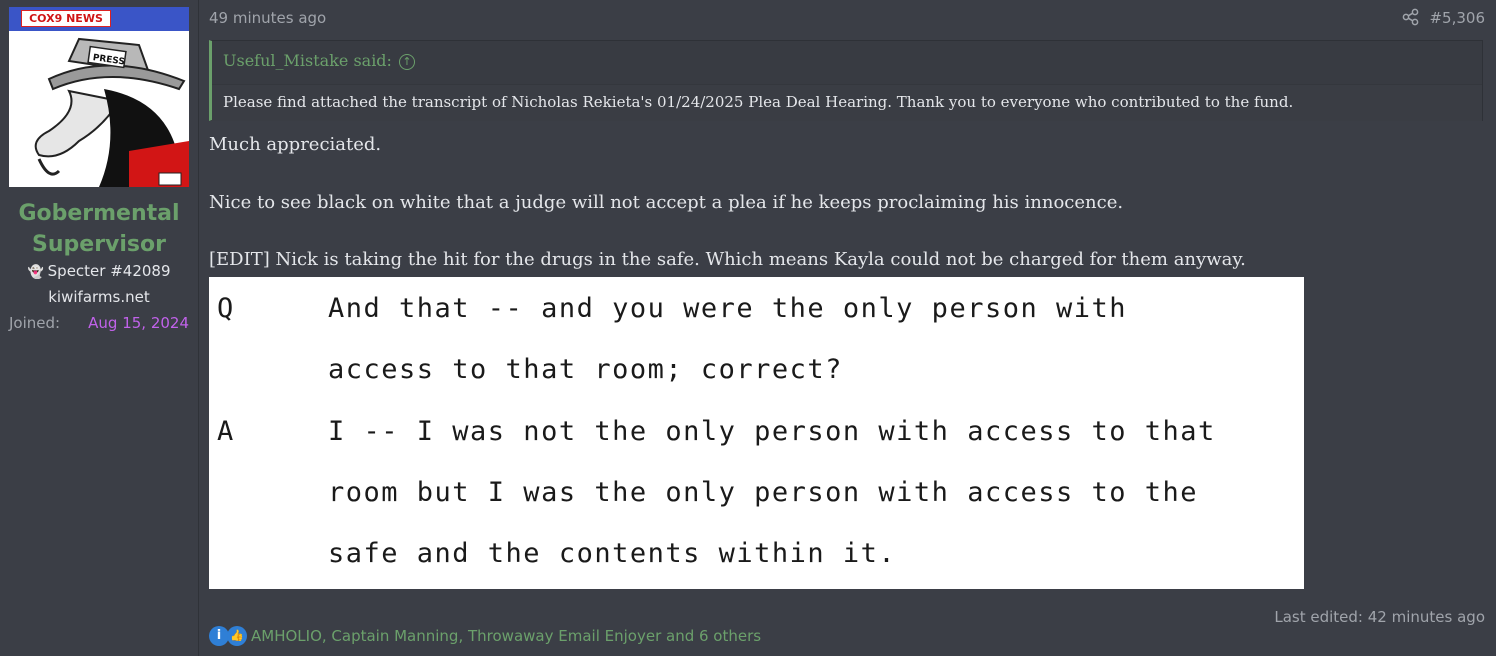 This screenshot has width=1496, height=656. Describe the element at coordinates (267, 18) in the screenshot. I see `post-time: 49 minutes ago` at that location.